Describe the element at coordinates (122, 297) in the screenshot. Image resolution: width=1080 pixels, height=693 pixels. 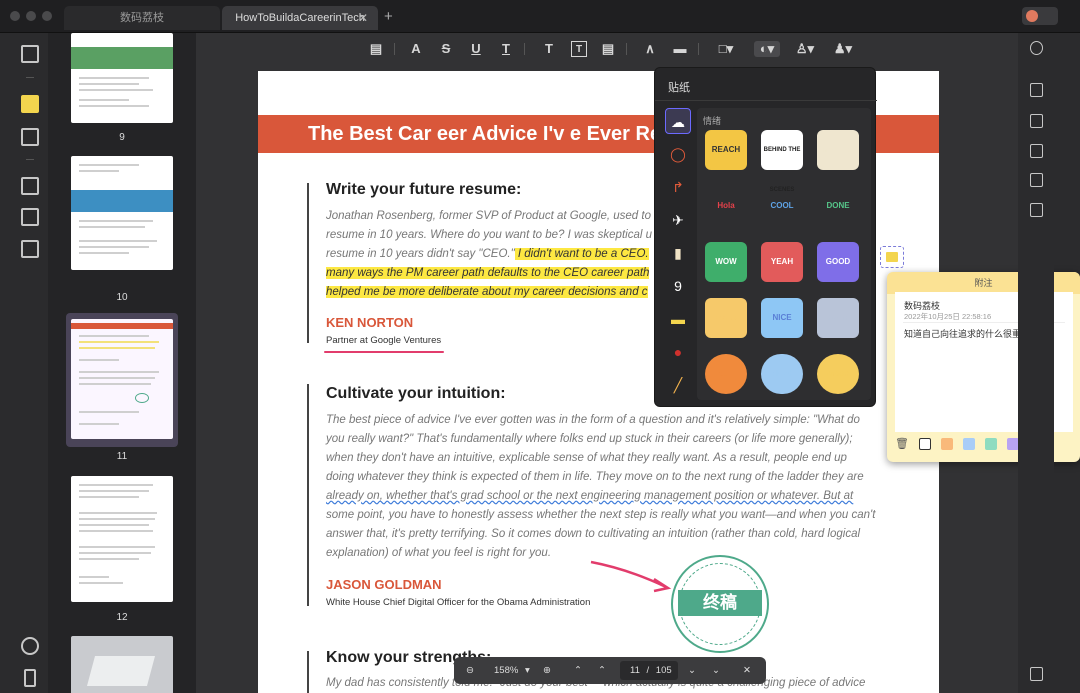
I see `thumbnail-page-number: 10` at that location.